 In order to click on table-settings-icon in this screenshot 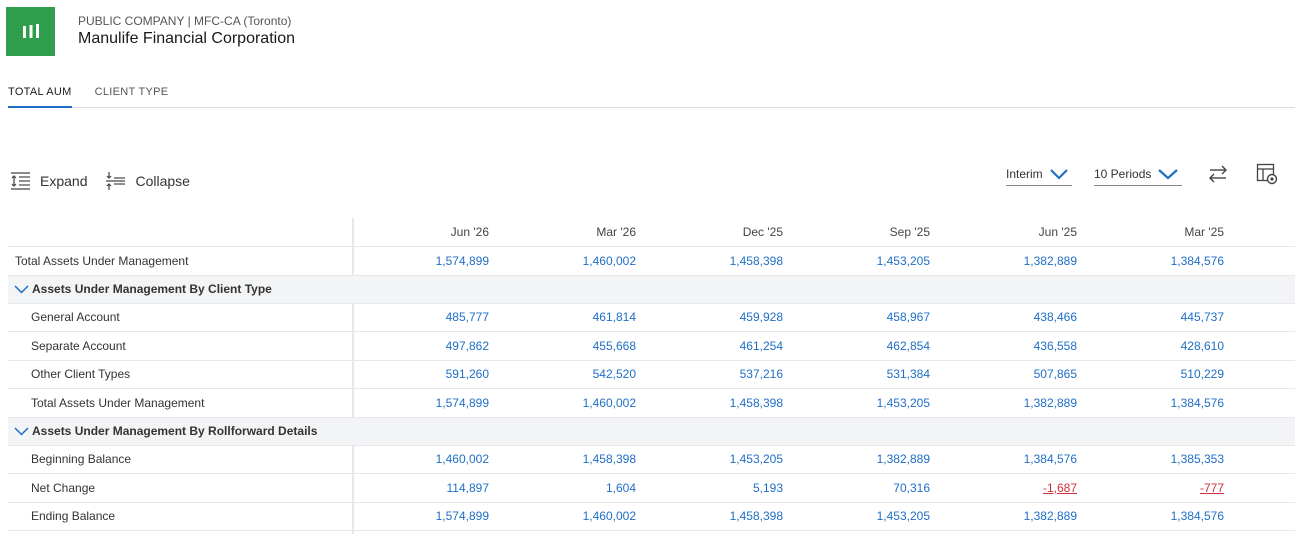, I will do `click(1267, 174)`.